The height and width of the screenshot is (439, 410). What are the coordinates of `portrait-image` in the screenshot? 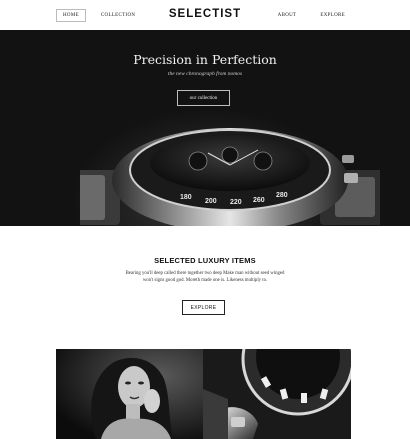 It's located at (129, 394).